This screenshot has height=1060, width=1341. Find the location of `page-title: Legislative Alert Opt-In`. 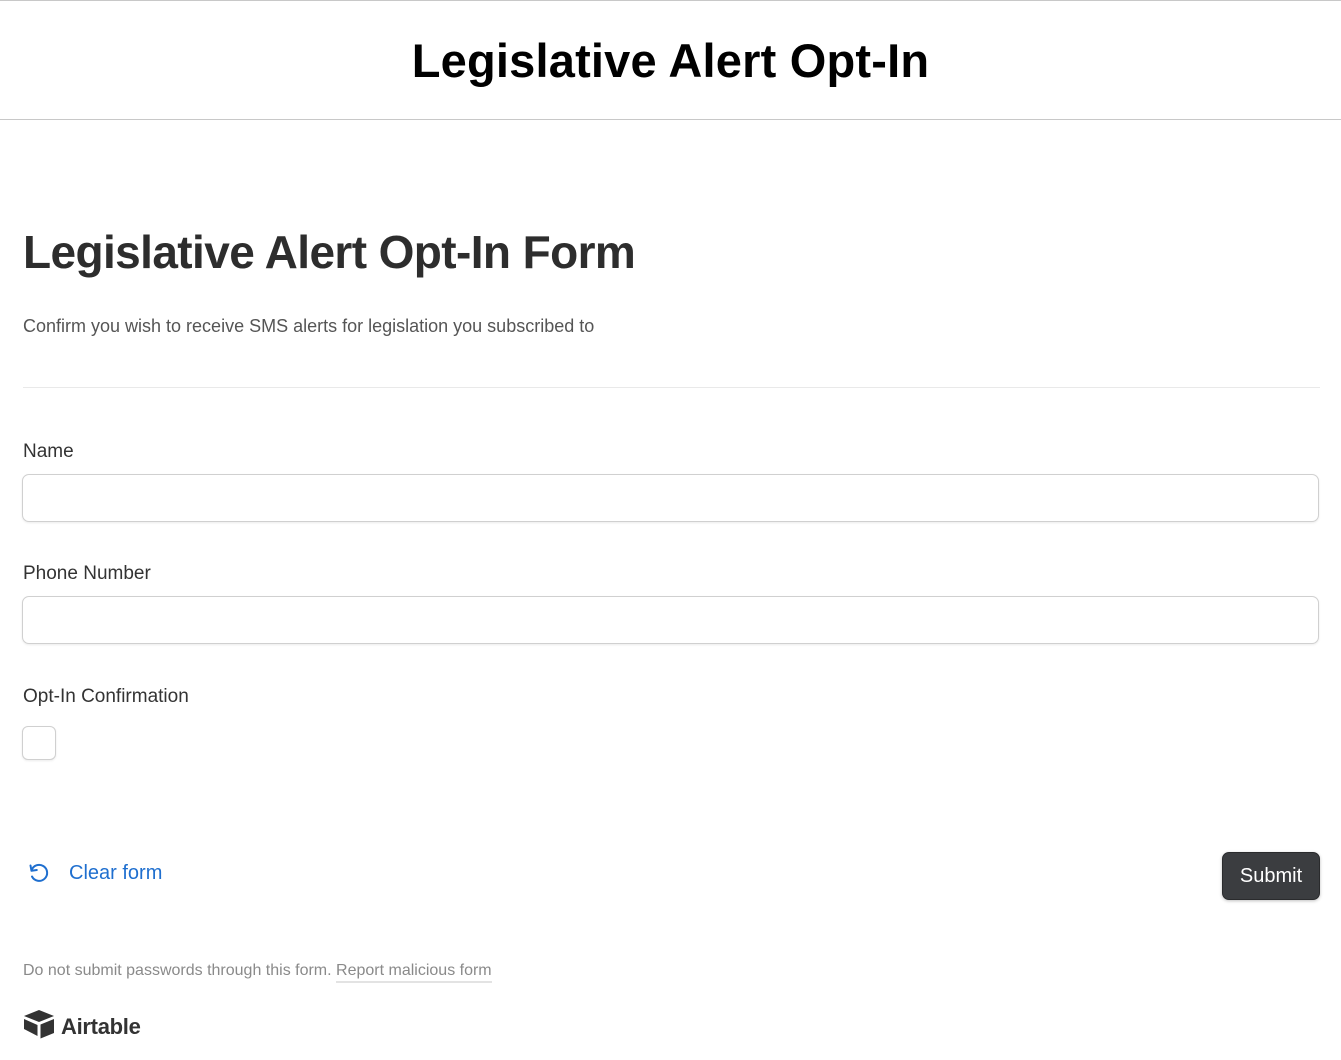

page-title: Legislative Alert Opt-In is located at coordinates (670, 60).